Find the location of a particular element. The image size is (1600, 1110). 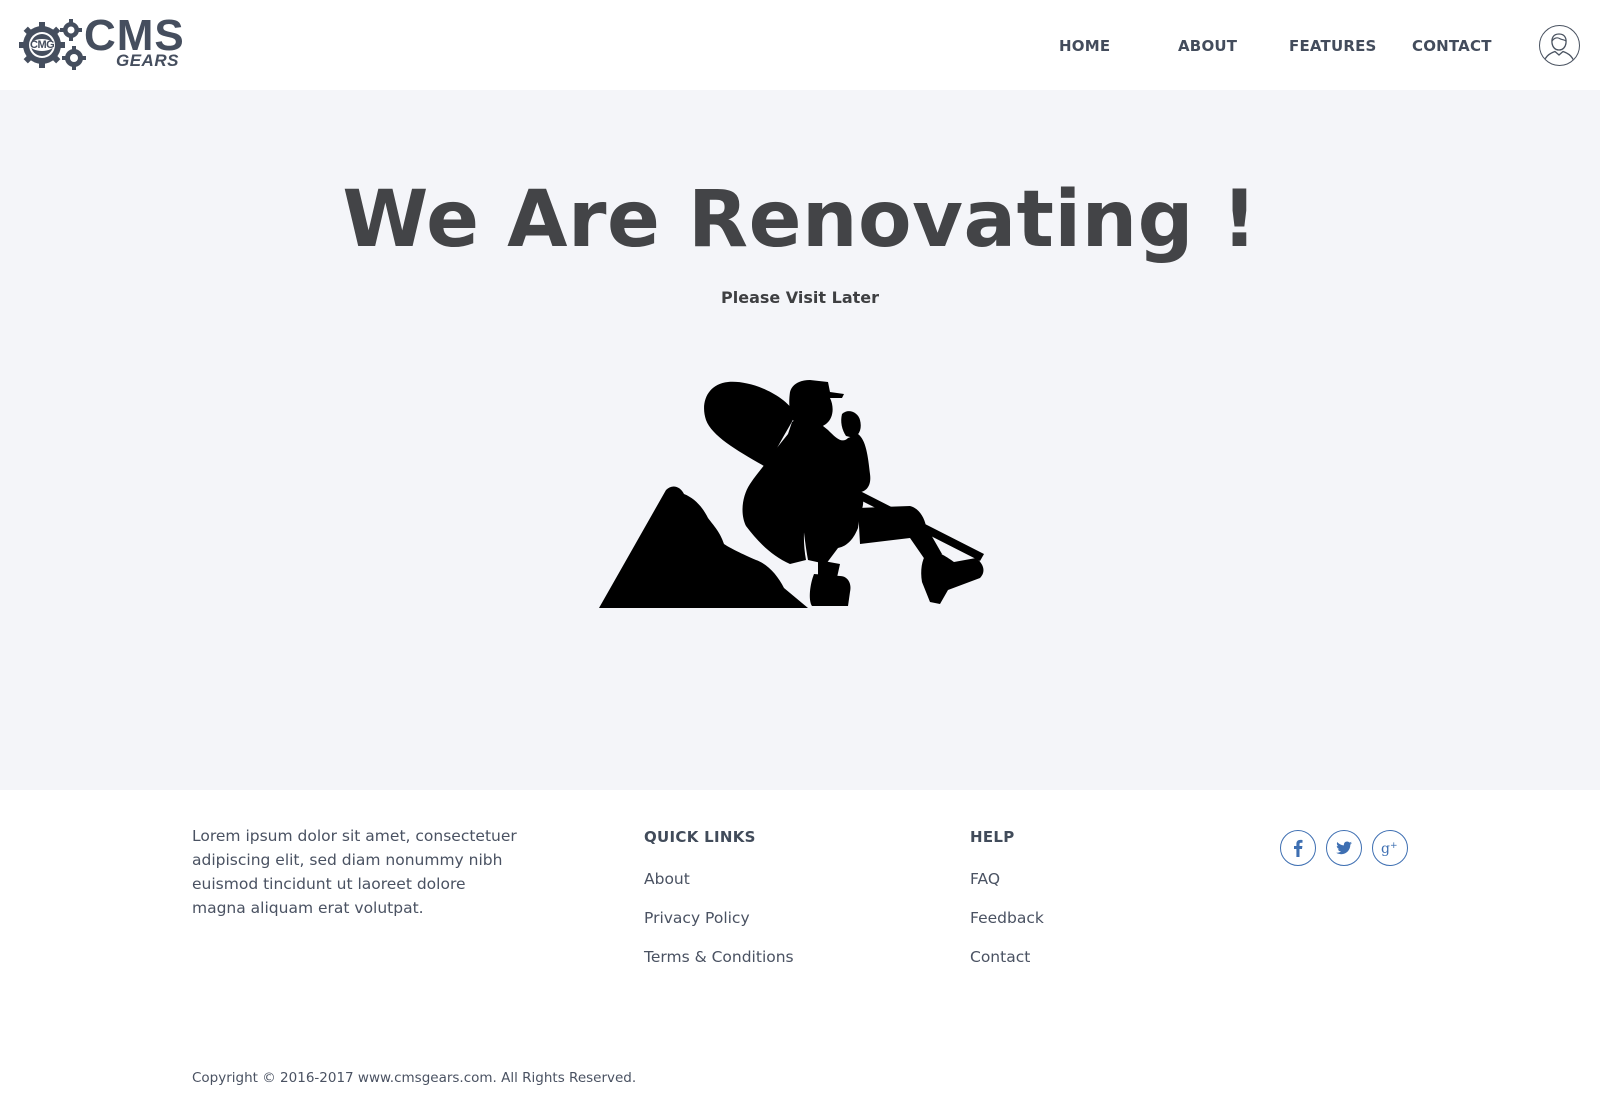

twitter-button is located at coordinates (1344, 848).